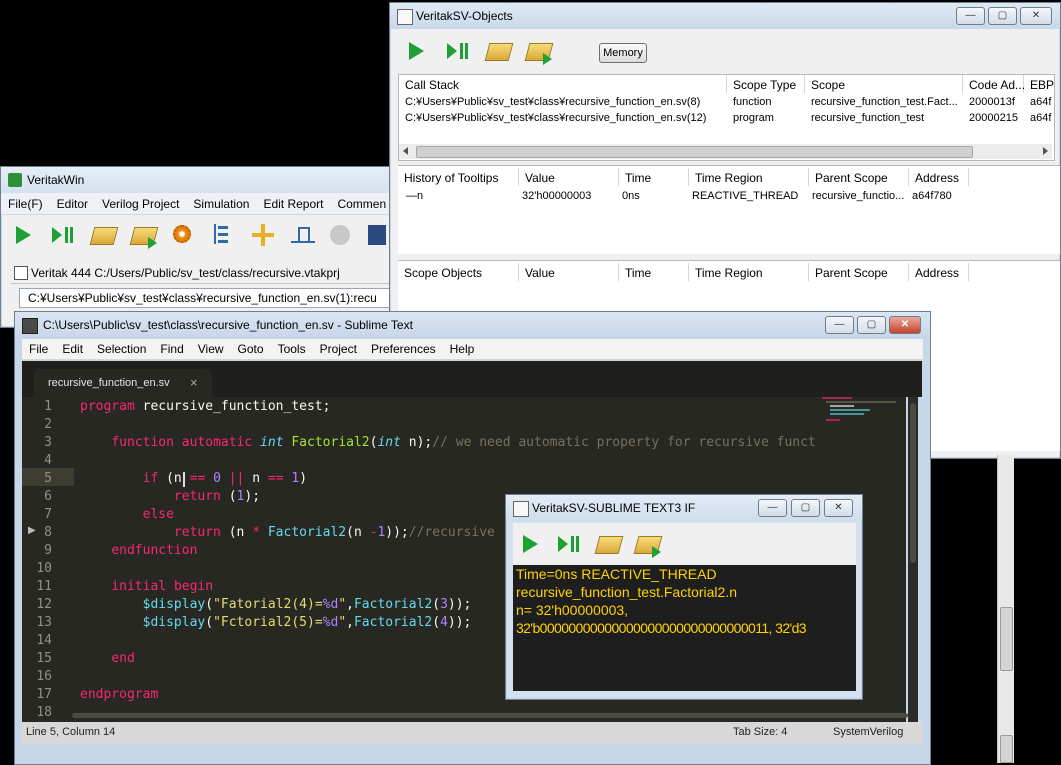  What do you see at coordinates (162, 586) in the screenshot?
I see `code-line-11: initial begin` at bounding box center [162, 586].